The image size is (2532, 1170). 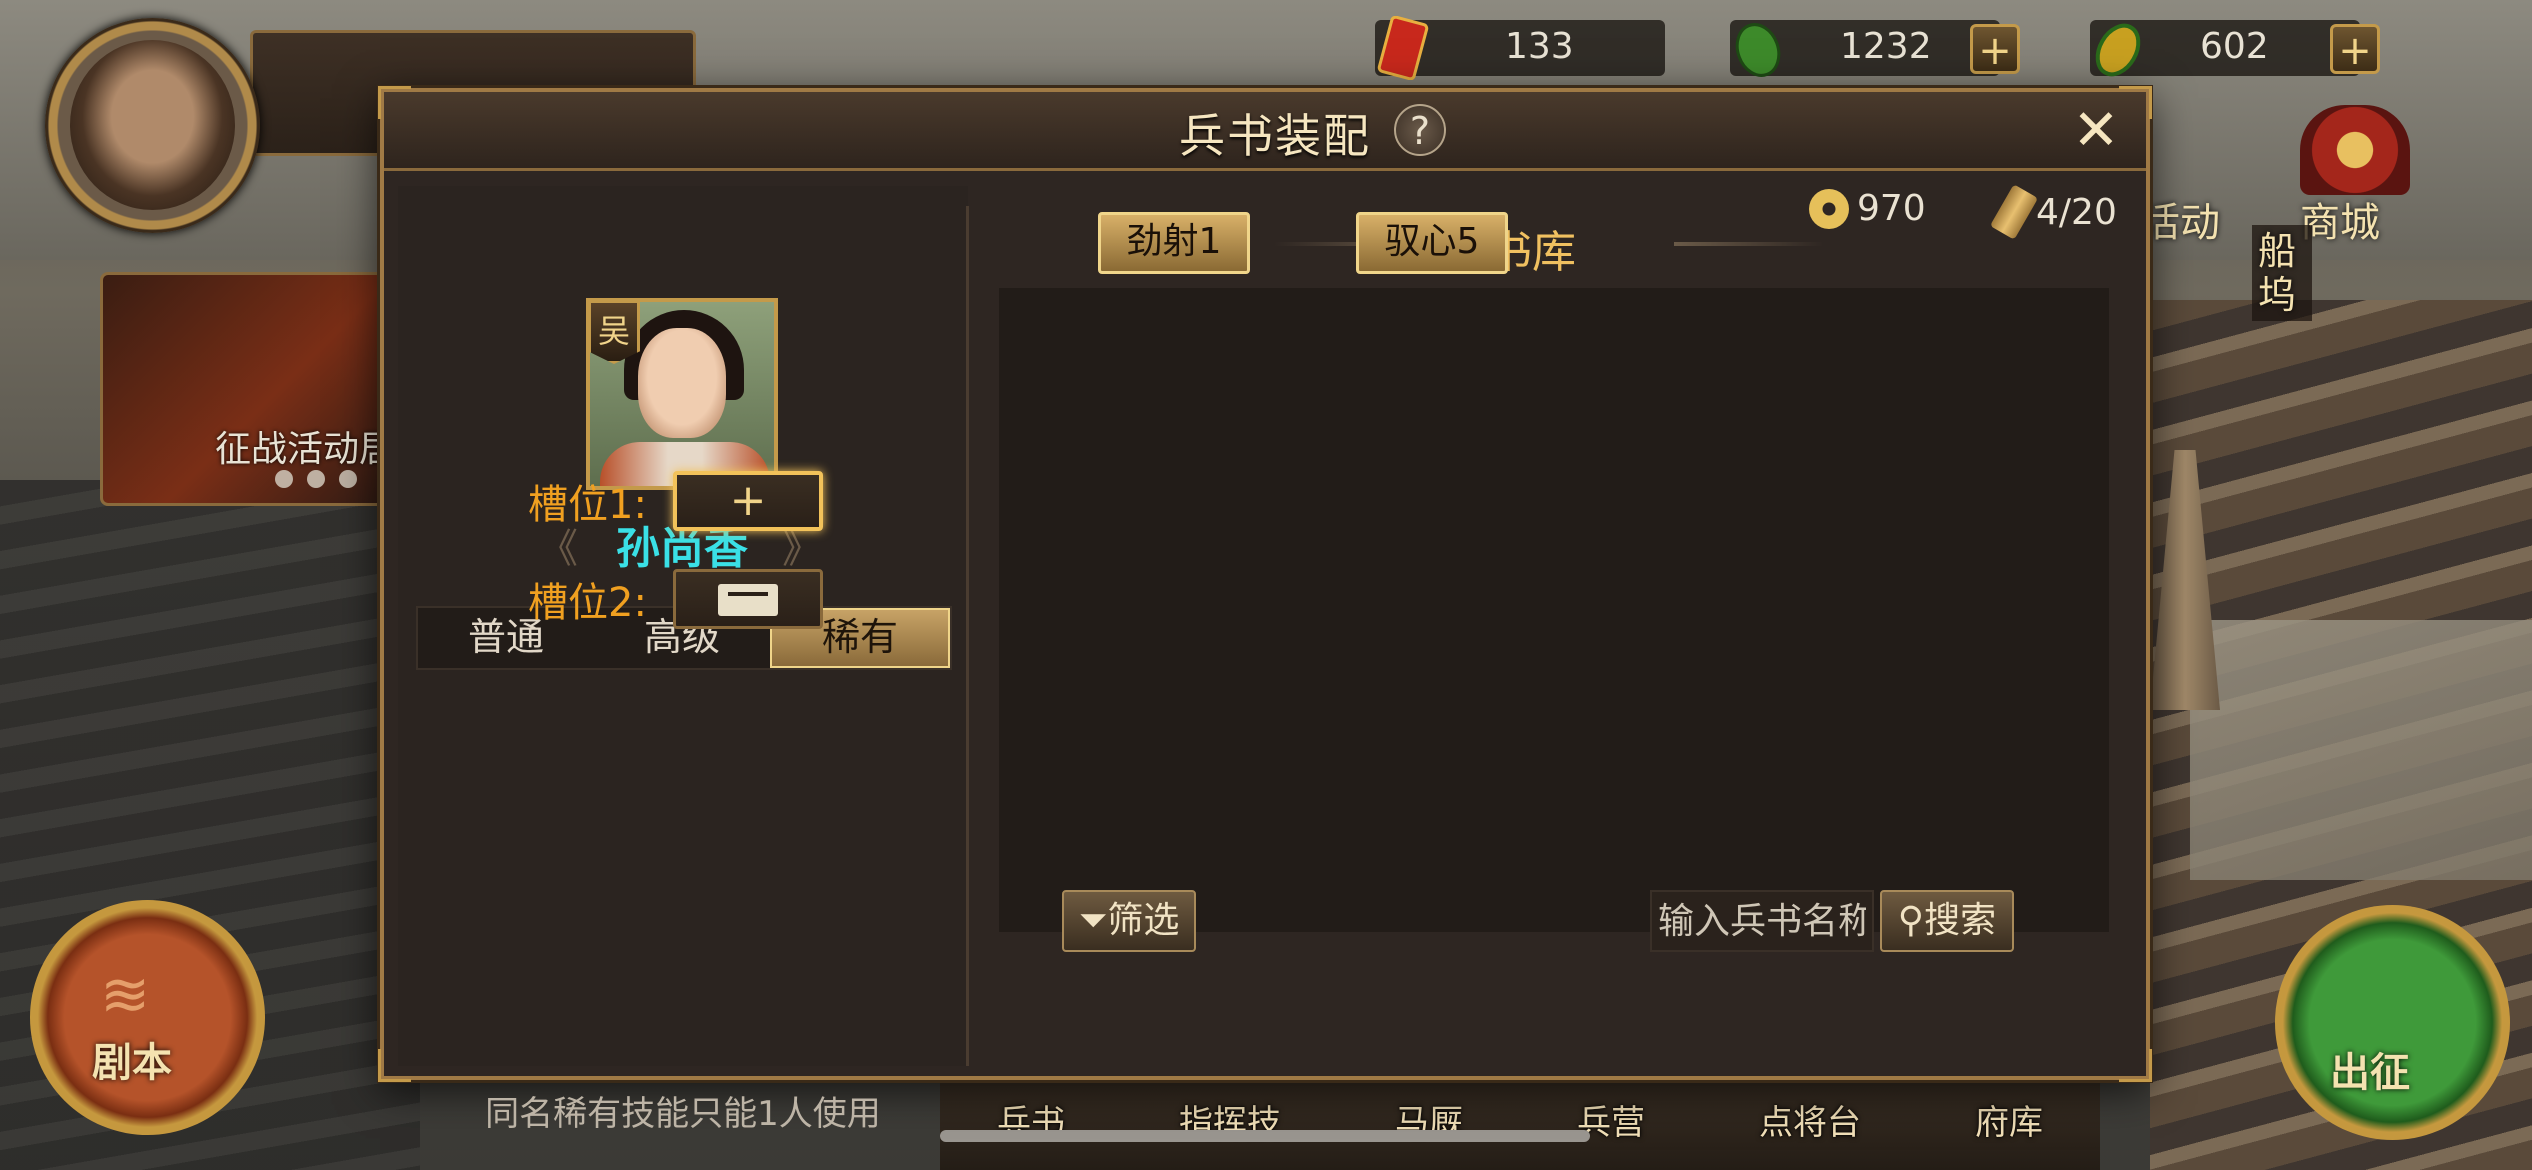 What do you see at coordinates (1960, 920) in the screenshot?
I see `search-label: 搜索` at bounding box center [1960, 920].